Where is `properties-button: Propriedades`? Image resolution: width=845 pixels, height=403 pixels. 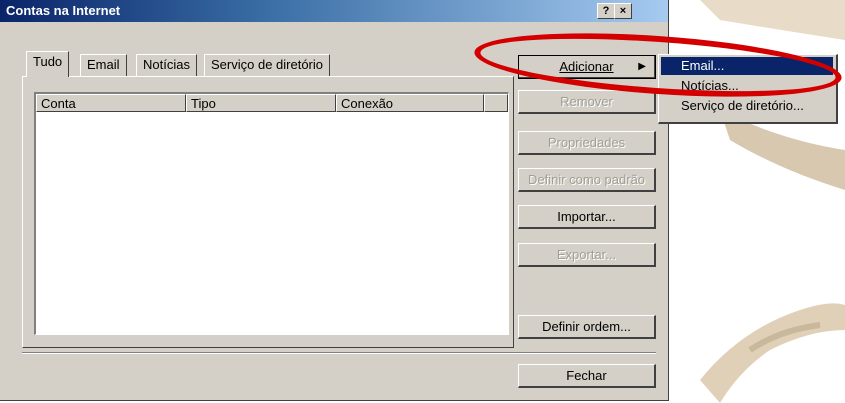
properties-button: Propriedades is located at coordinates (587, 143).